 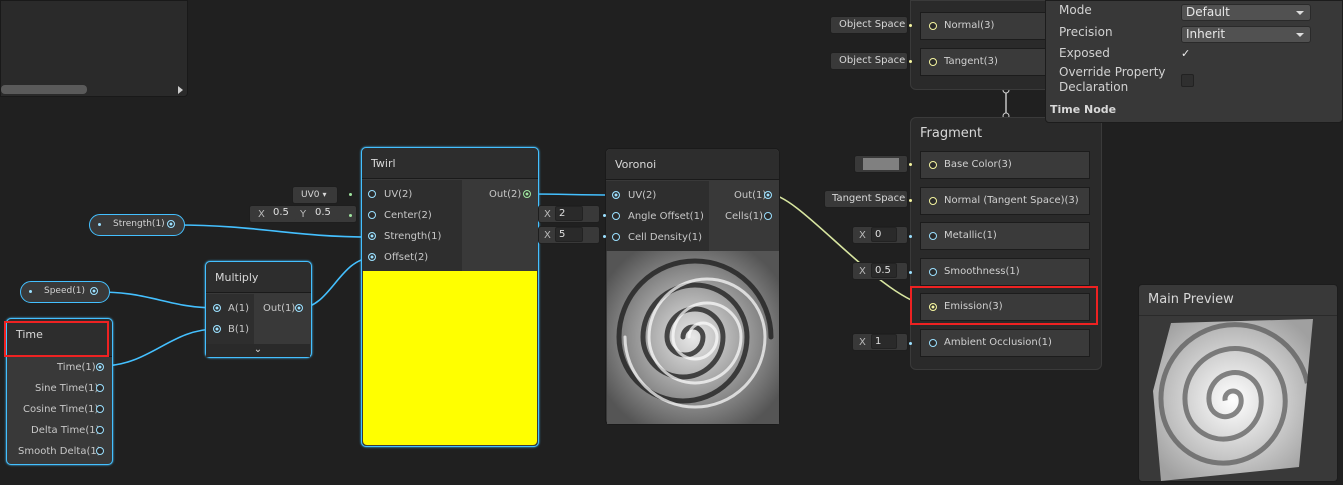 I want to click on time-node-section-label: Time Node, so click(x=1083, y=109).